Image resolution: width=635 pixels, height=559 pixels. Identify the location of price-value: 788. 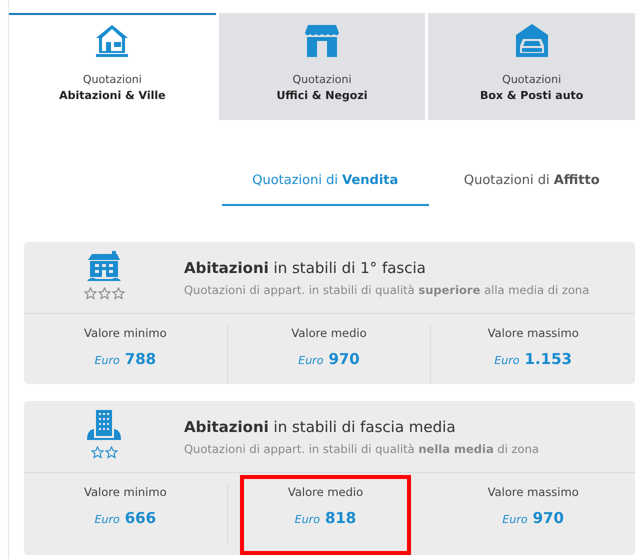
(140, 359).